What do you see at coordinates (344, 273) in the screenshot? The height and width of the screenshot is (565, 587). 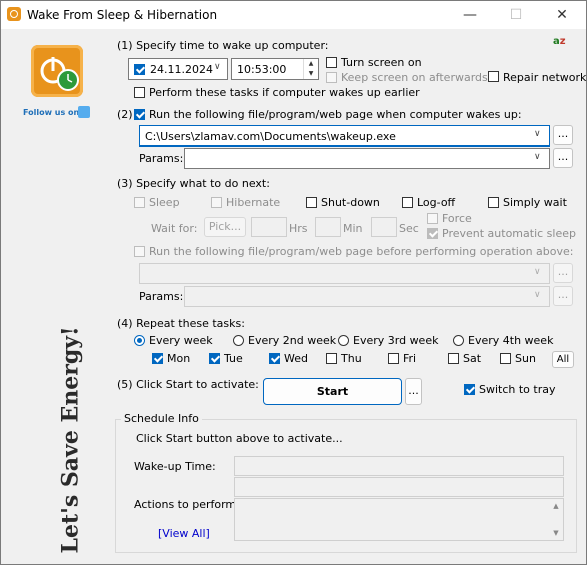 I see `run-before-path-combo: ∨` at bounding box center [344, 273].